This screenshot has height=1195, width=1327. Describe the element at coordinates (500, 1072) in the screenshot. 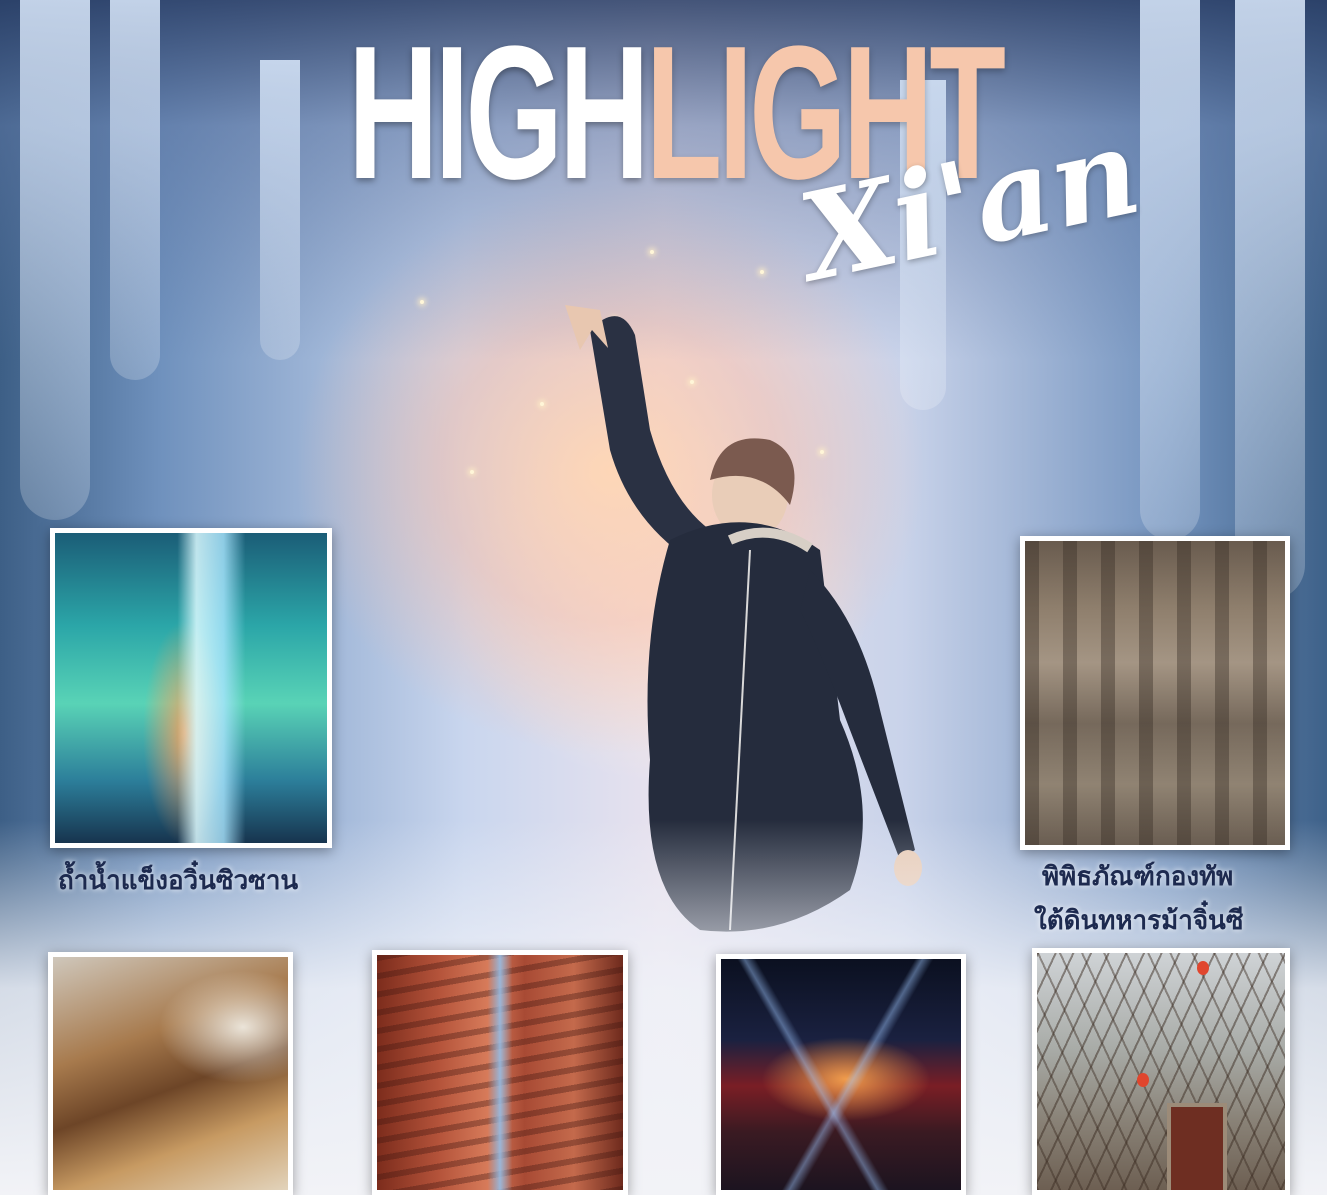

I see `photo-red-canyon` at that location.